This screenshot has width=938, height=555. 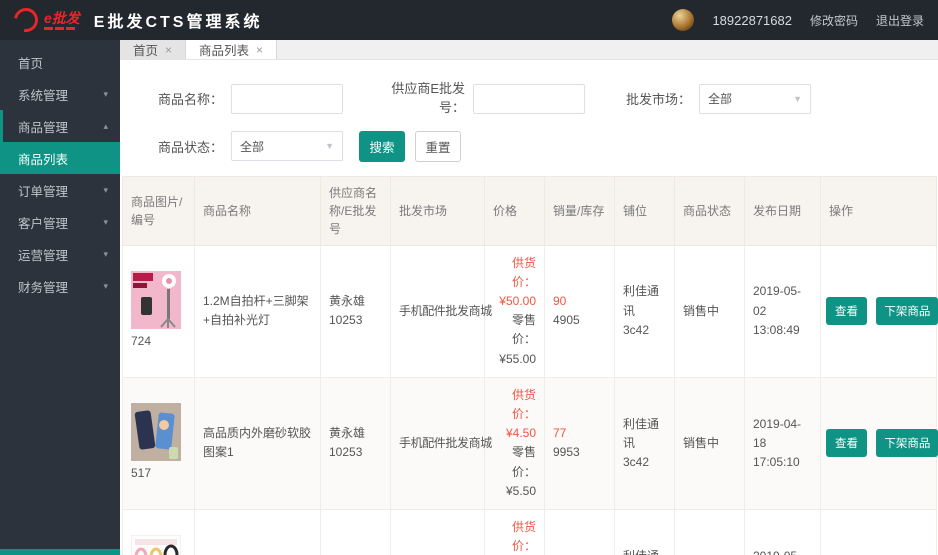 I want to click on sidebar-item-label: 订单管理, so click(x=43, y=191).